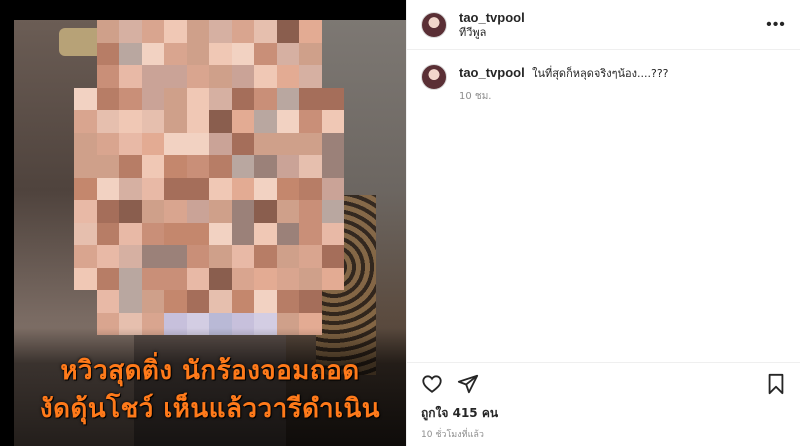 This screenshot has width=800, height=446. I want to click on comment-time: 10 ชม., so click(475, 96).